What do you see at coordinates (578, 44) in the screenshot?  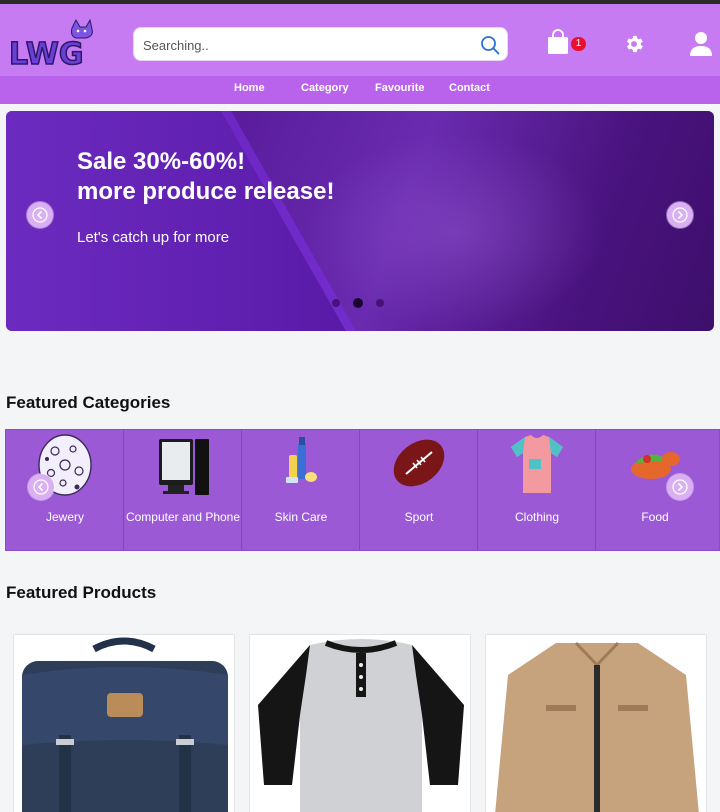 I see `cart-count-badge: 1` at bounding box center [578, 44].